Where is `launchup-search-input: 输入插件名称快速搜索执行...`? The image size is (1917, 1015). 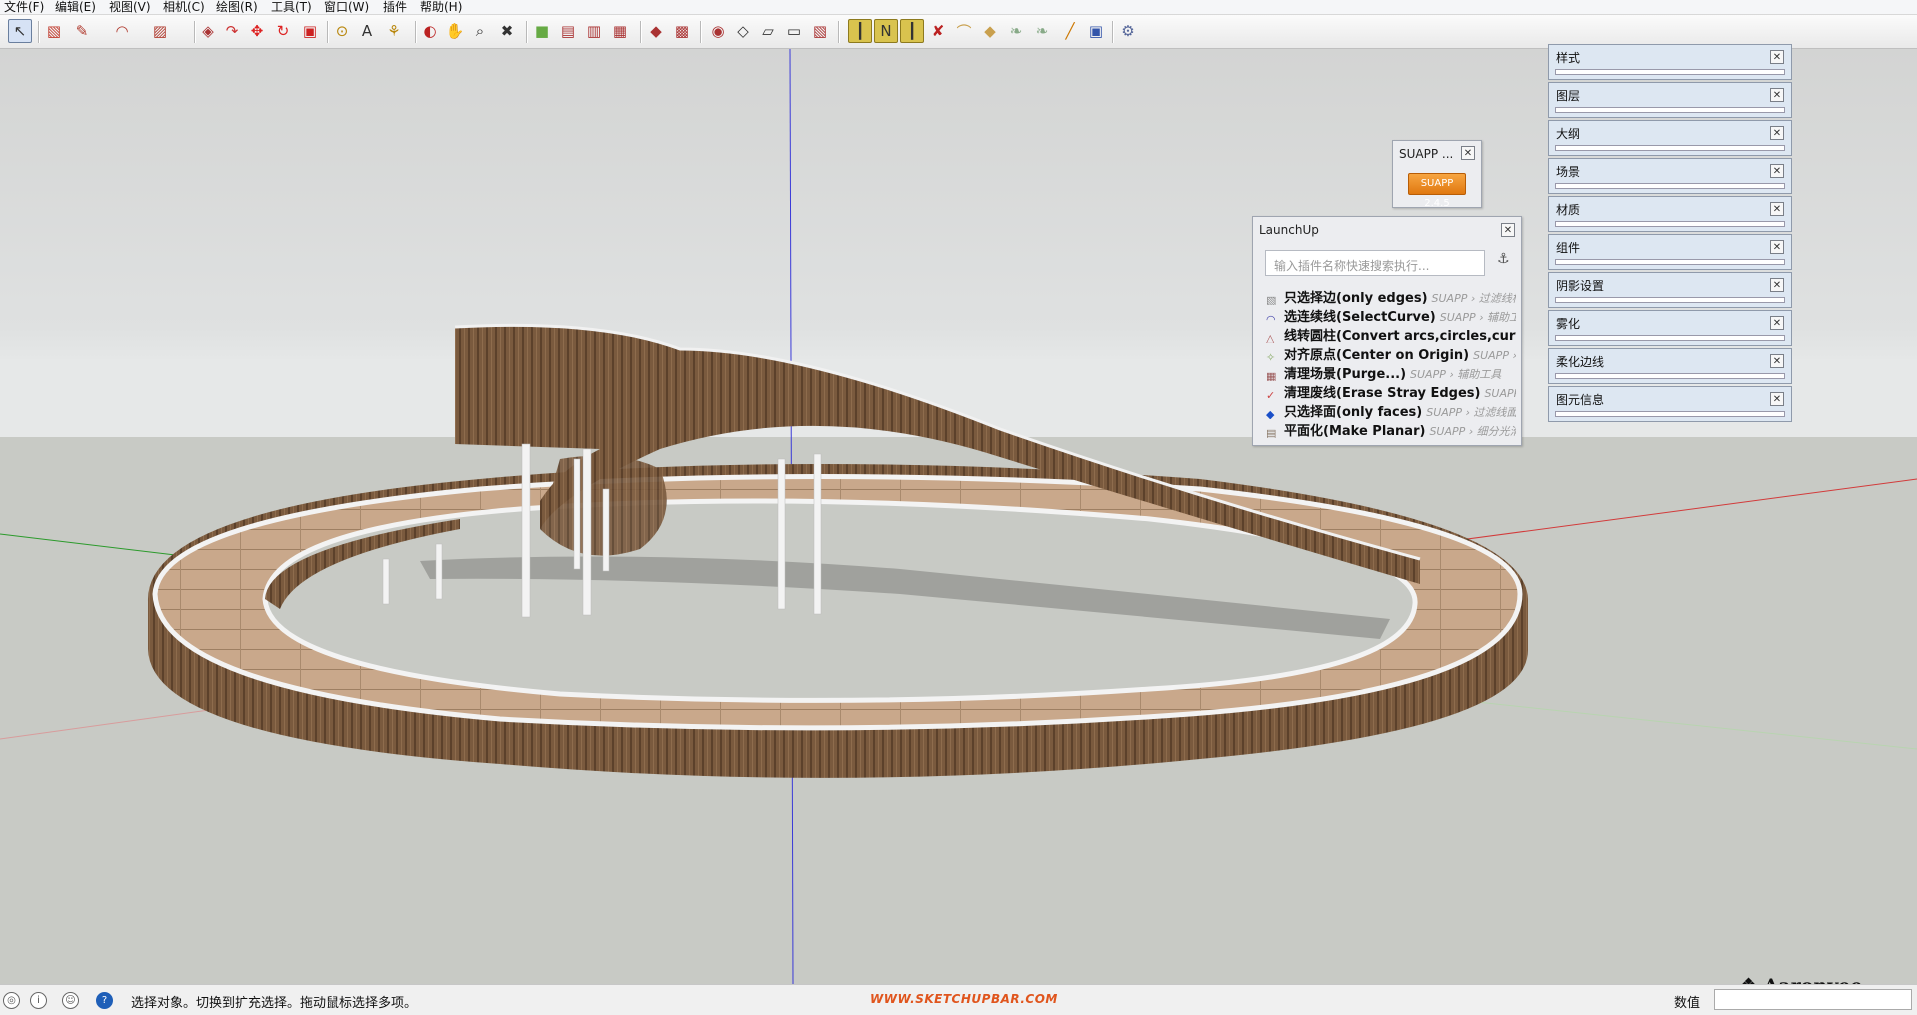
launchup-search-input: 输入插件名称快速搜索执行... is located at coordinates (1375, 263).